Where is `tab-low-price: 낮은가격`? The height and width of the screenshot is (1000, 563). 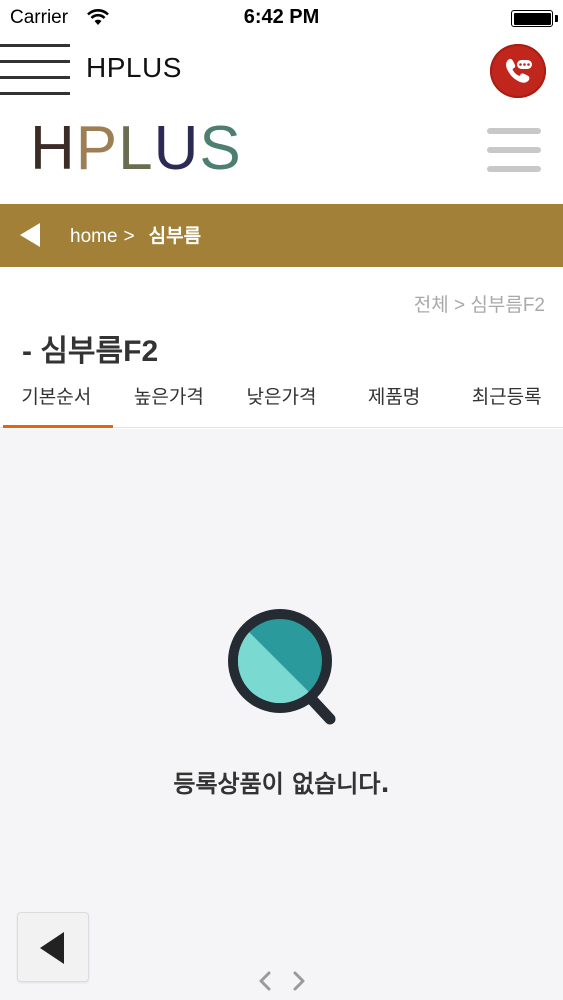
tab-low-price: 낮은가격 is located at coordinates (281, 397).